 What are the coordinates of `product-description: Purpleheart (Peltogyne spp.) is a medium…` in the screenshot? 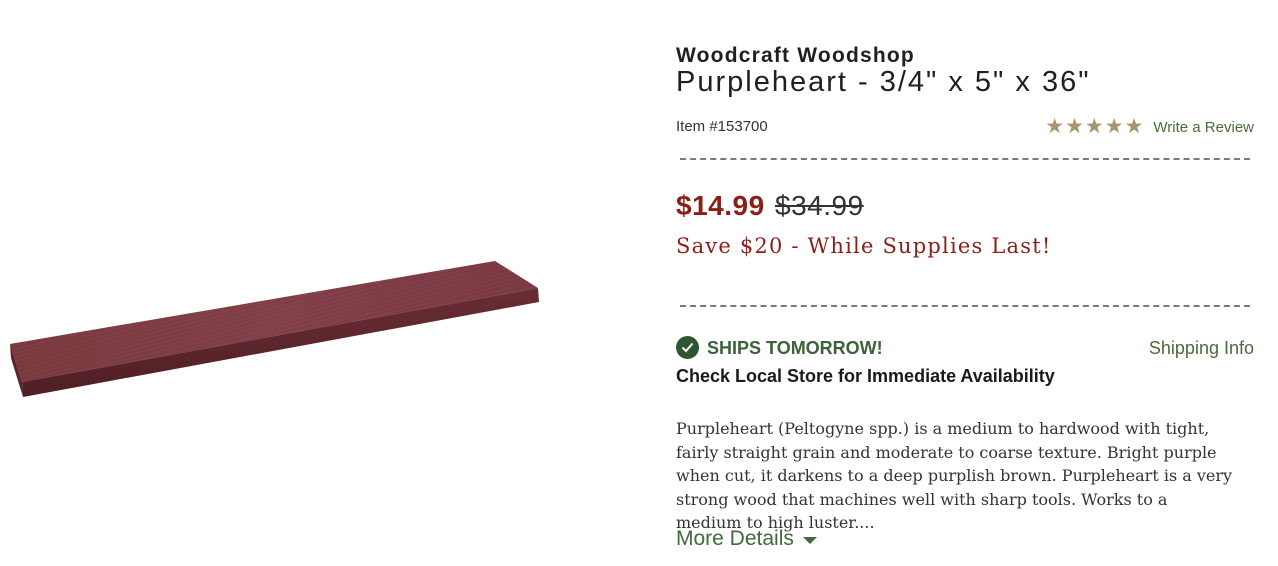 It's located at (954, 475).